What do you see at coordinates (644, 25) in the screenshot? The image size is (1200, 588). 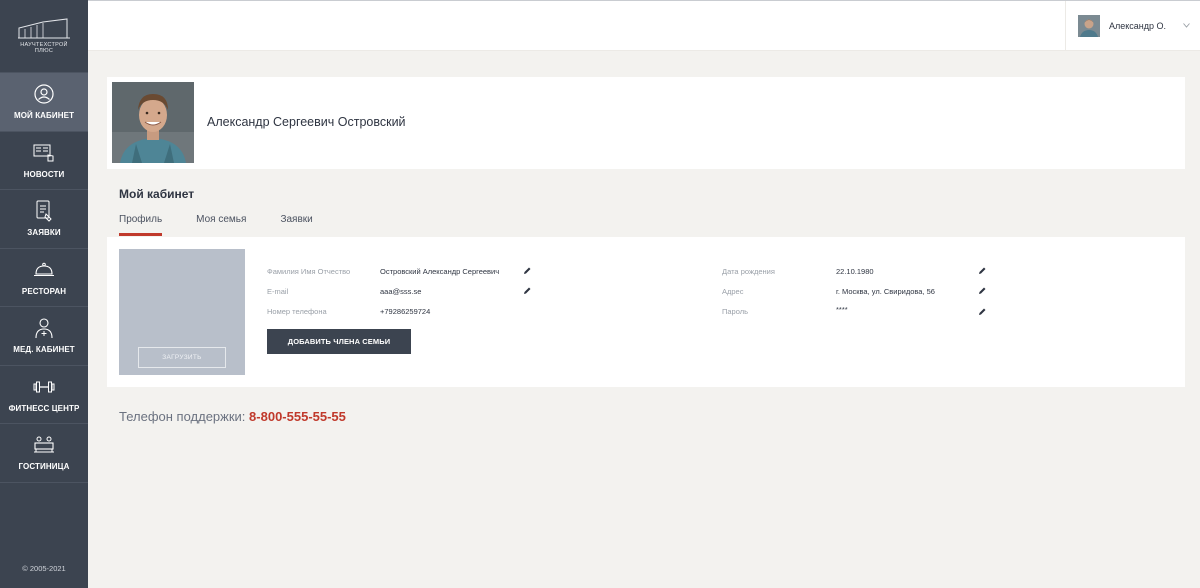 I see `top-bar: Александр О.` at bounding box center [644, 25].